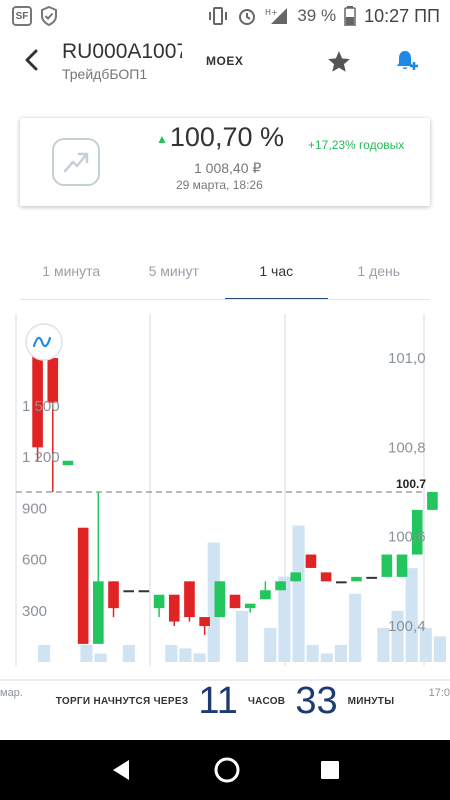 This screenshot has width=450, height=800. What do you see at coordinates (122, 701) in the screenshot?
I see `countdown-prefix: ТОРГИ НАЧНУТСЯ ЧЕРЕЗ` at bounding box center [122, 701].